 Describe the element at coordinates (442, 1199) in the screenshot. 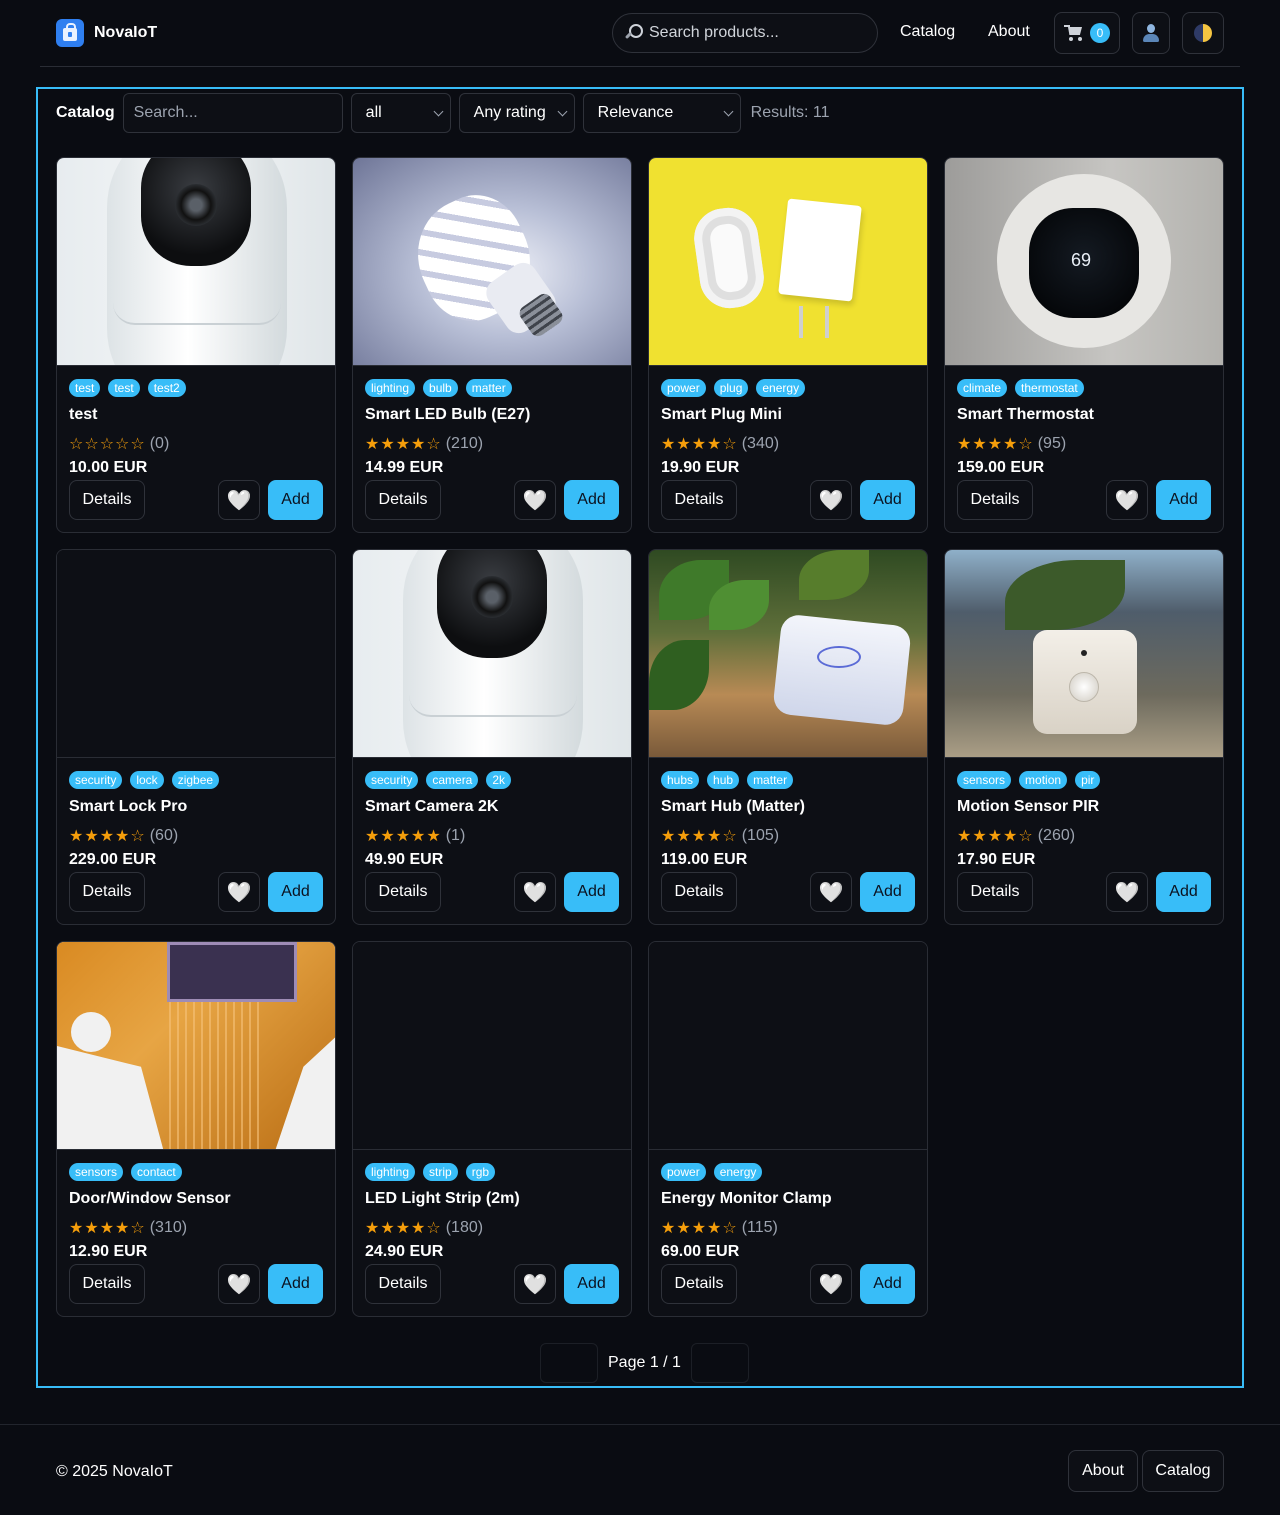

I see `product-title: LED Light Strip (2m)` at that location.